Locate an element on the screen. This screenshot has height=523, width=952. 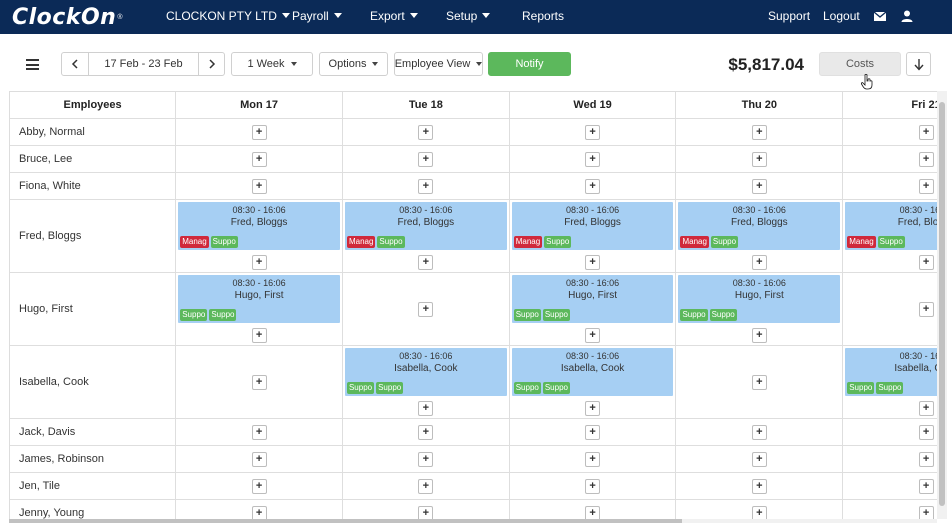
employee-name: Hugo, First is located at coordinates (93, 309).